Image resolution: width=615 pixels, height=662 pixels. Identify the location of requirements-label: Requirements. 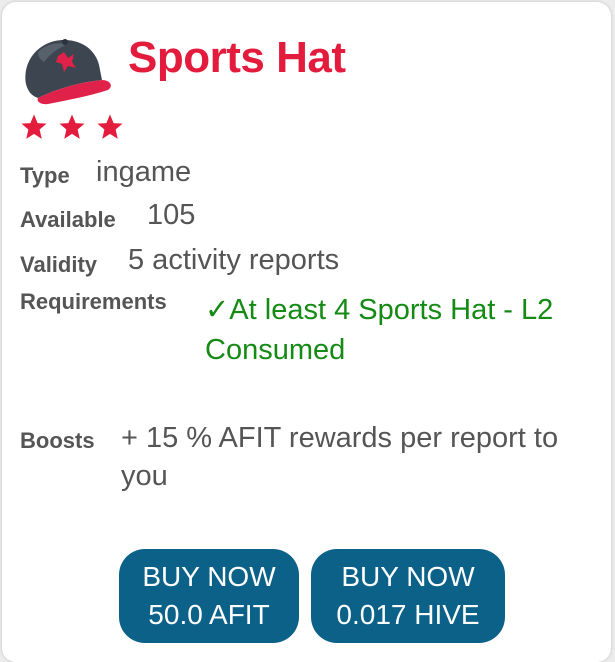
(93, 301).